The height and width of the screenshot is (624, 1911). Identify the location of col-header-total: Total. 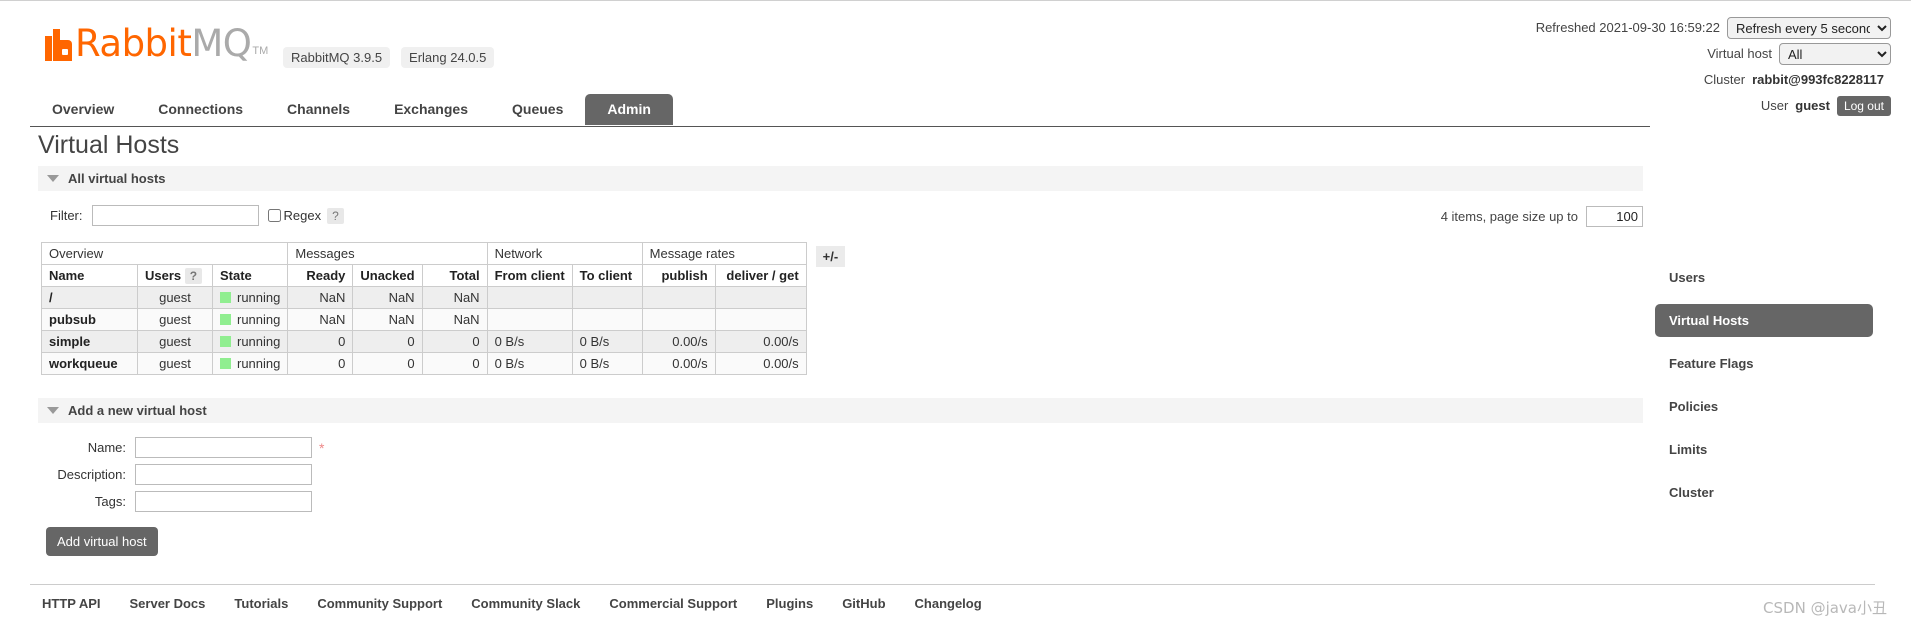
(454, 275).